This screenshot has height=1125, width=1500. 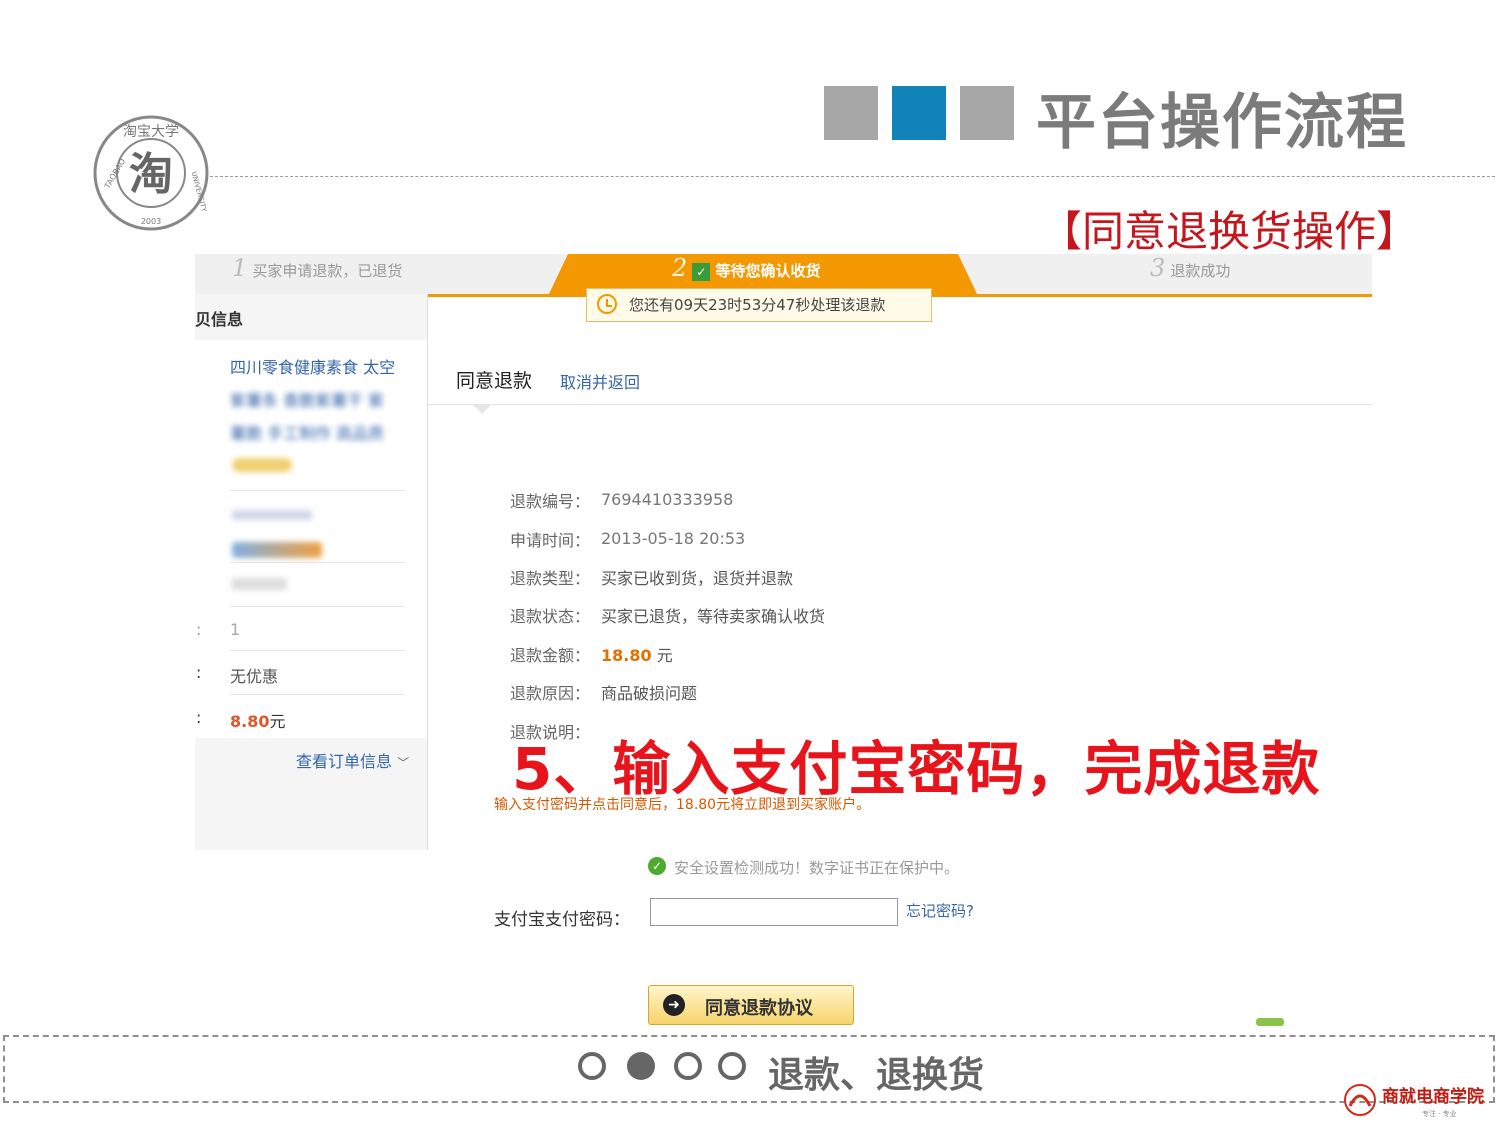 What do you see at coordinates (664, 655) in the screenshot?
I see `refund-amount-unit: 元` at bounding box center [664, 655].